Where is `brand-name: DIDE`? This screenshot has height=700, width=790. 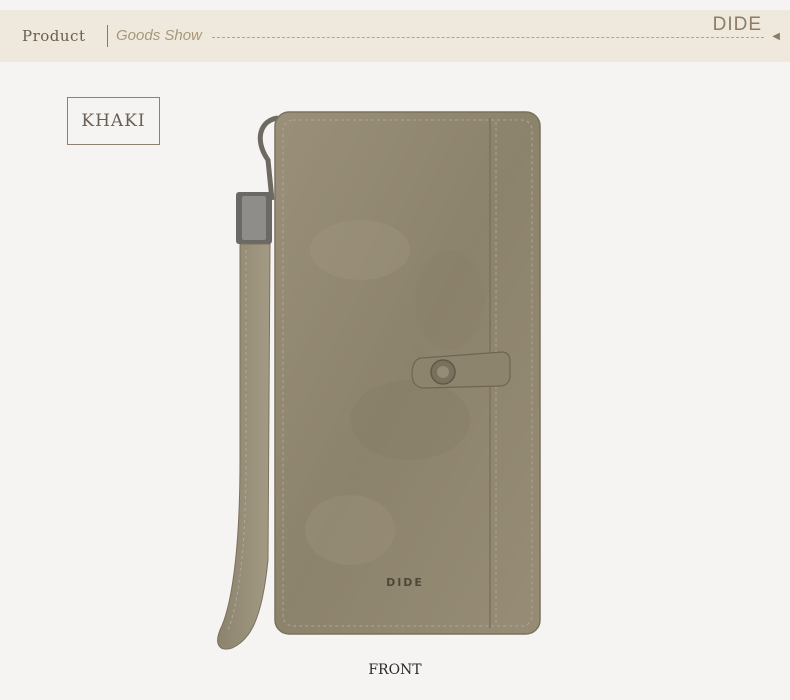
brand-name: DIDE is located at coordinates (737, 24).